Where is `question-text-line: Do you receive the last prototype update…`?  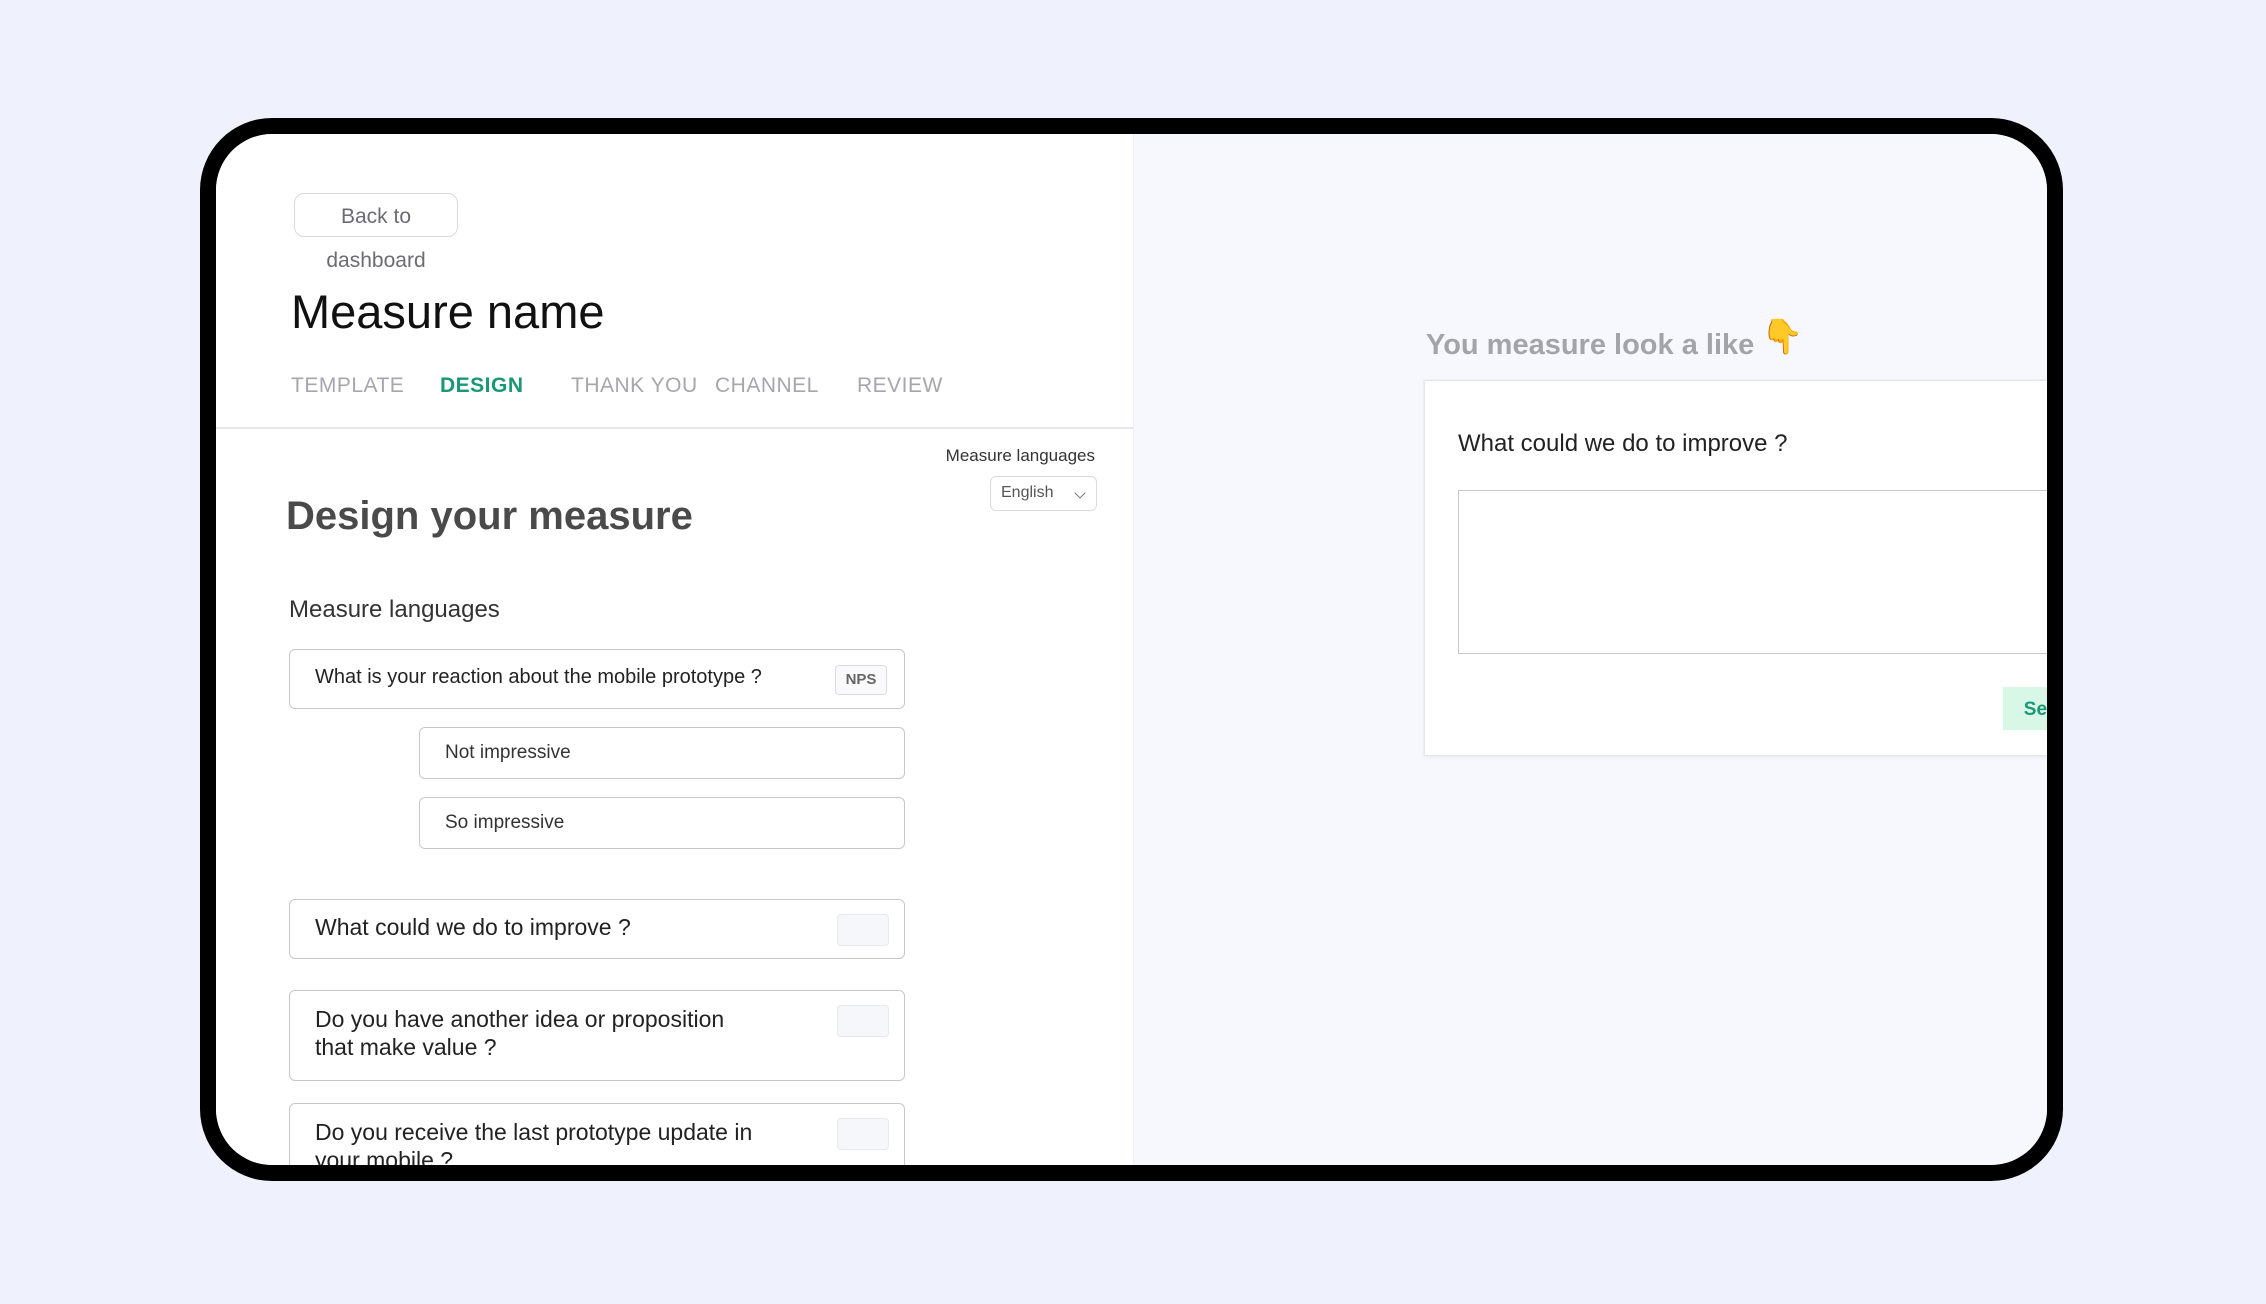 question-text-line: Do you receive the last prototype update… is located at coordinates (534, 1132).